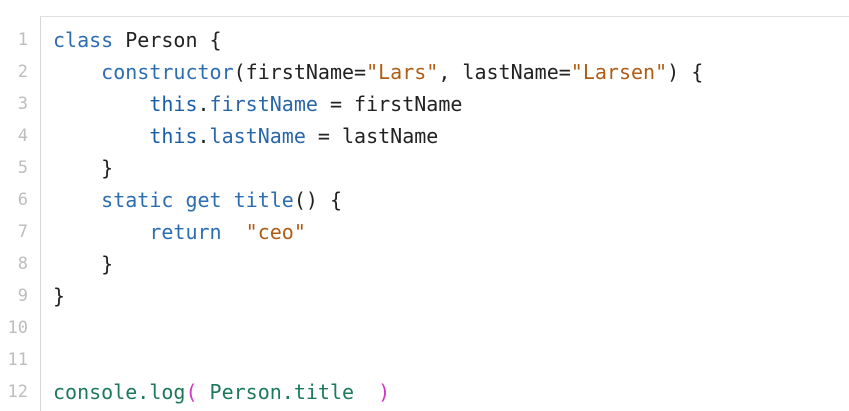 This screenshot has height=411, width=849. I want to click on method-name: title, so click(263, 200).